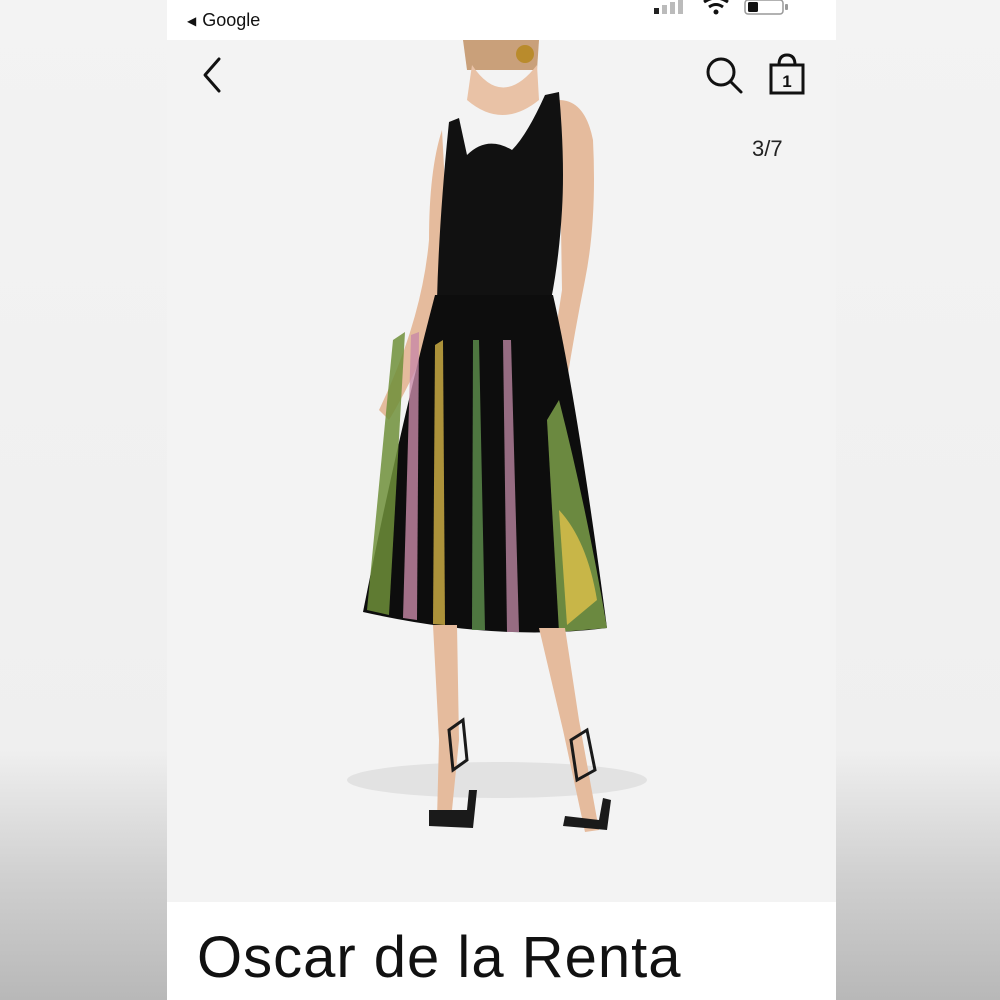  I want to click on shopping-bag-icon: 1, so click(787, 74).